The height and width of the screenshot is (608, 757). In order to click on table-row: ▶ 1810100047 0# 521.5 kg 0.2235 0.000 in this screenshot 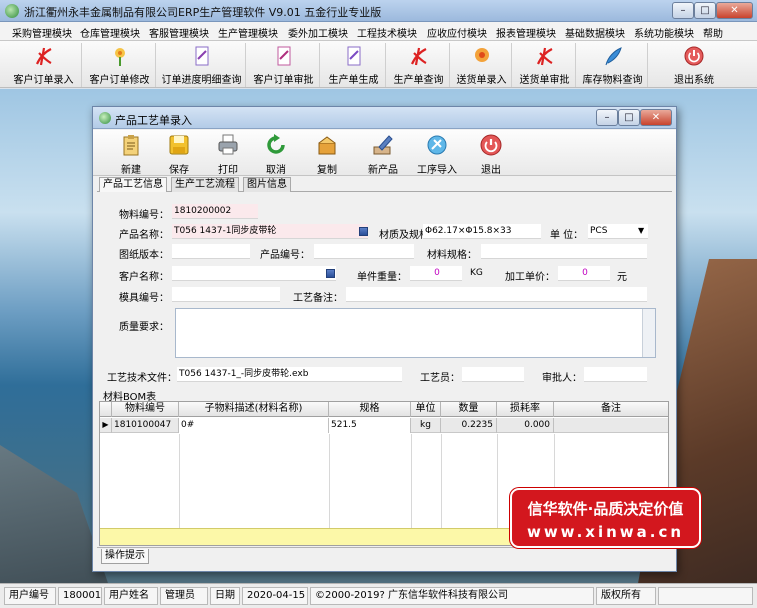, I will do `click(384, 425)`.